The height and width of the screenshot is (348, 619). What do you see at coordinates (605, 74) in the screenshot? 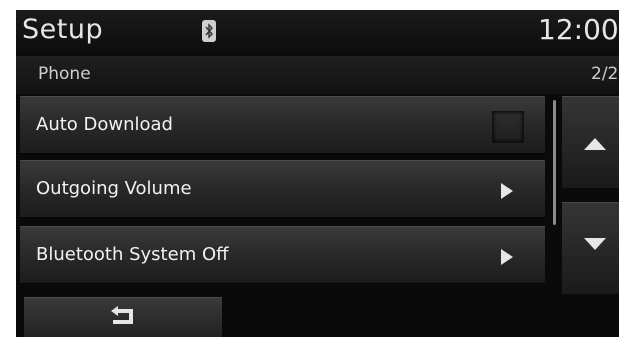
I see `page-indicator: 2/2` at bounding box center [605, 74].